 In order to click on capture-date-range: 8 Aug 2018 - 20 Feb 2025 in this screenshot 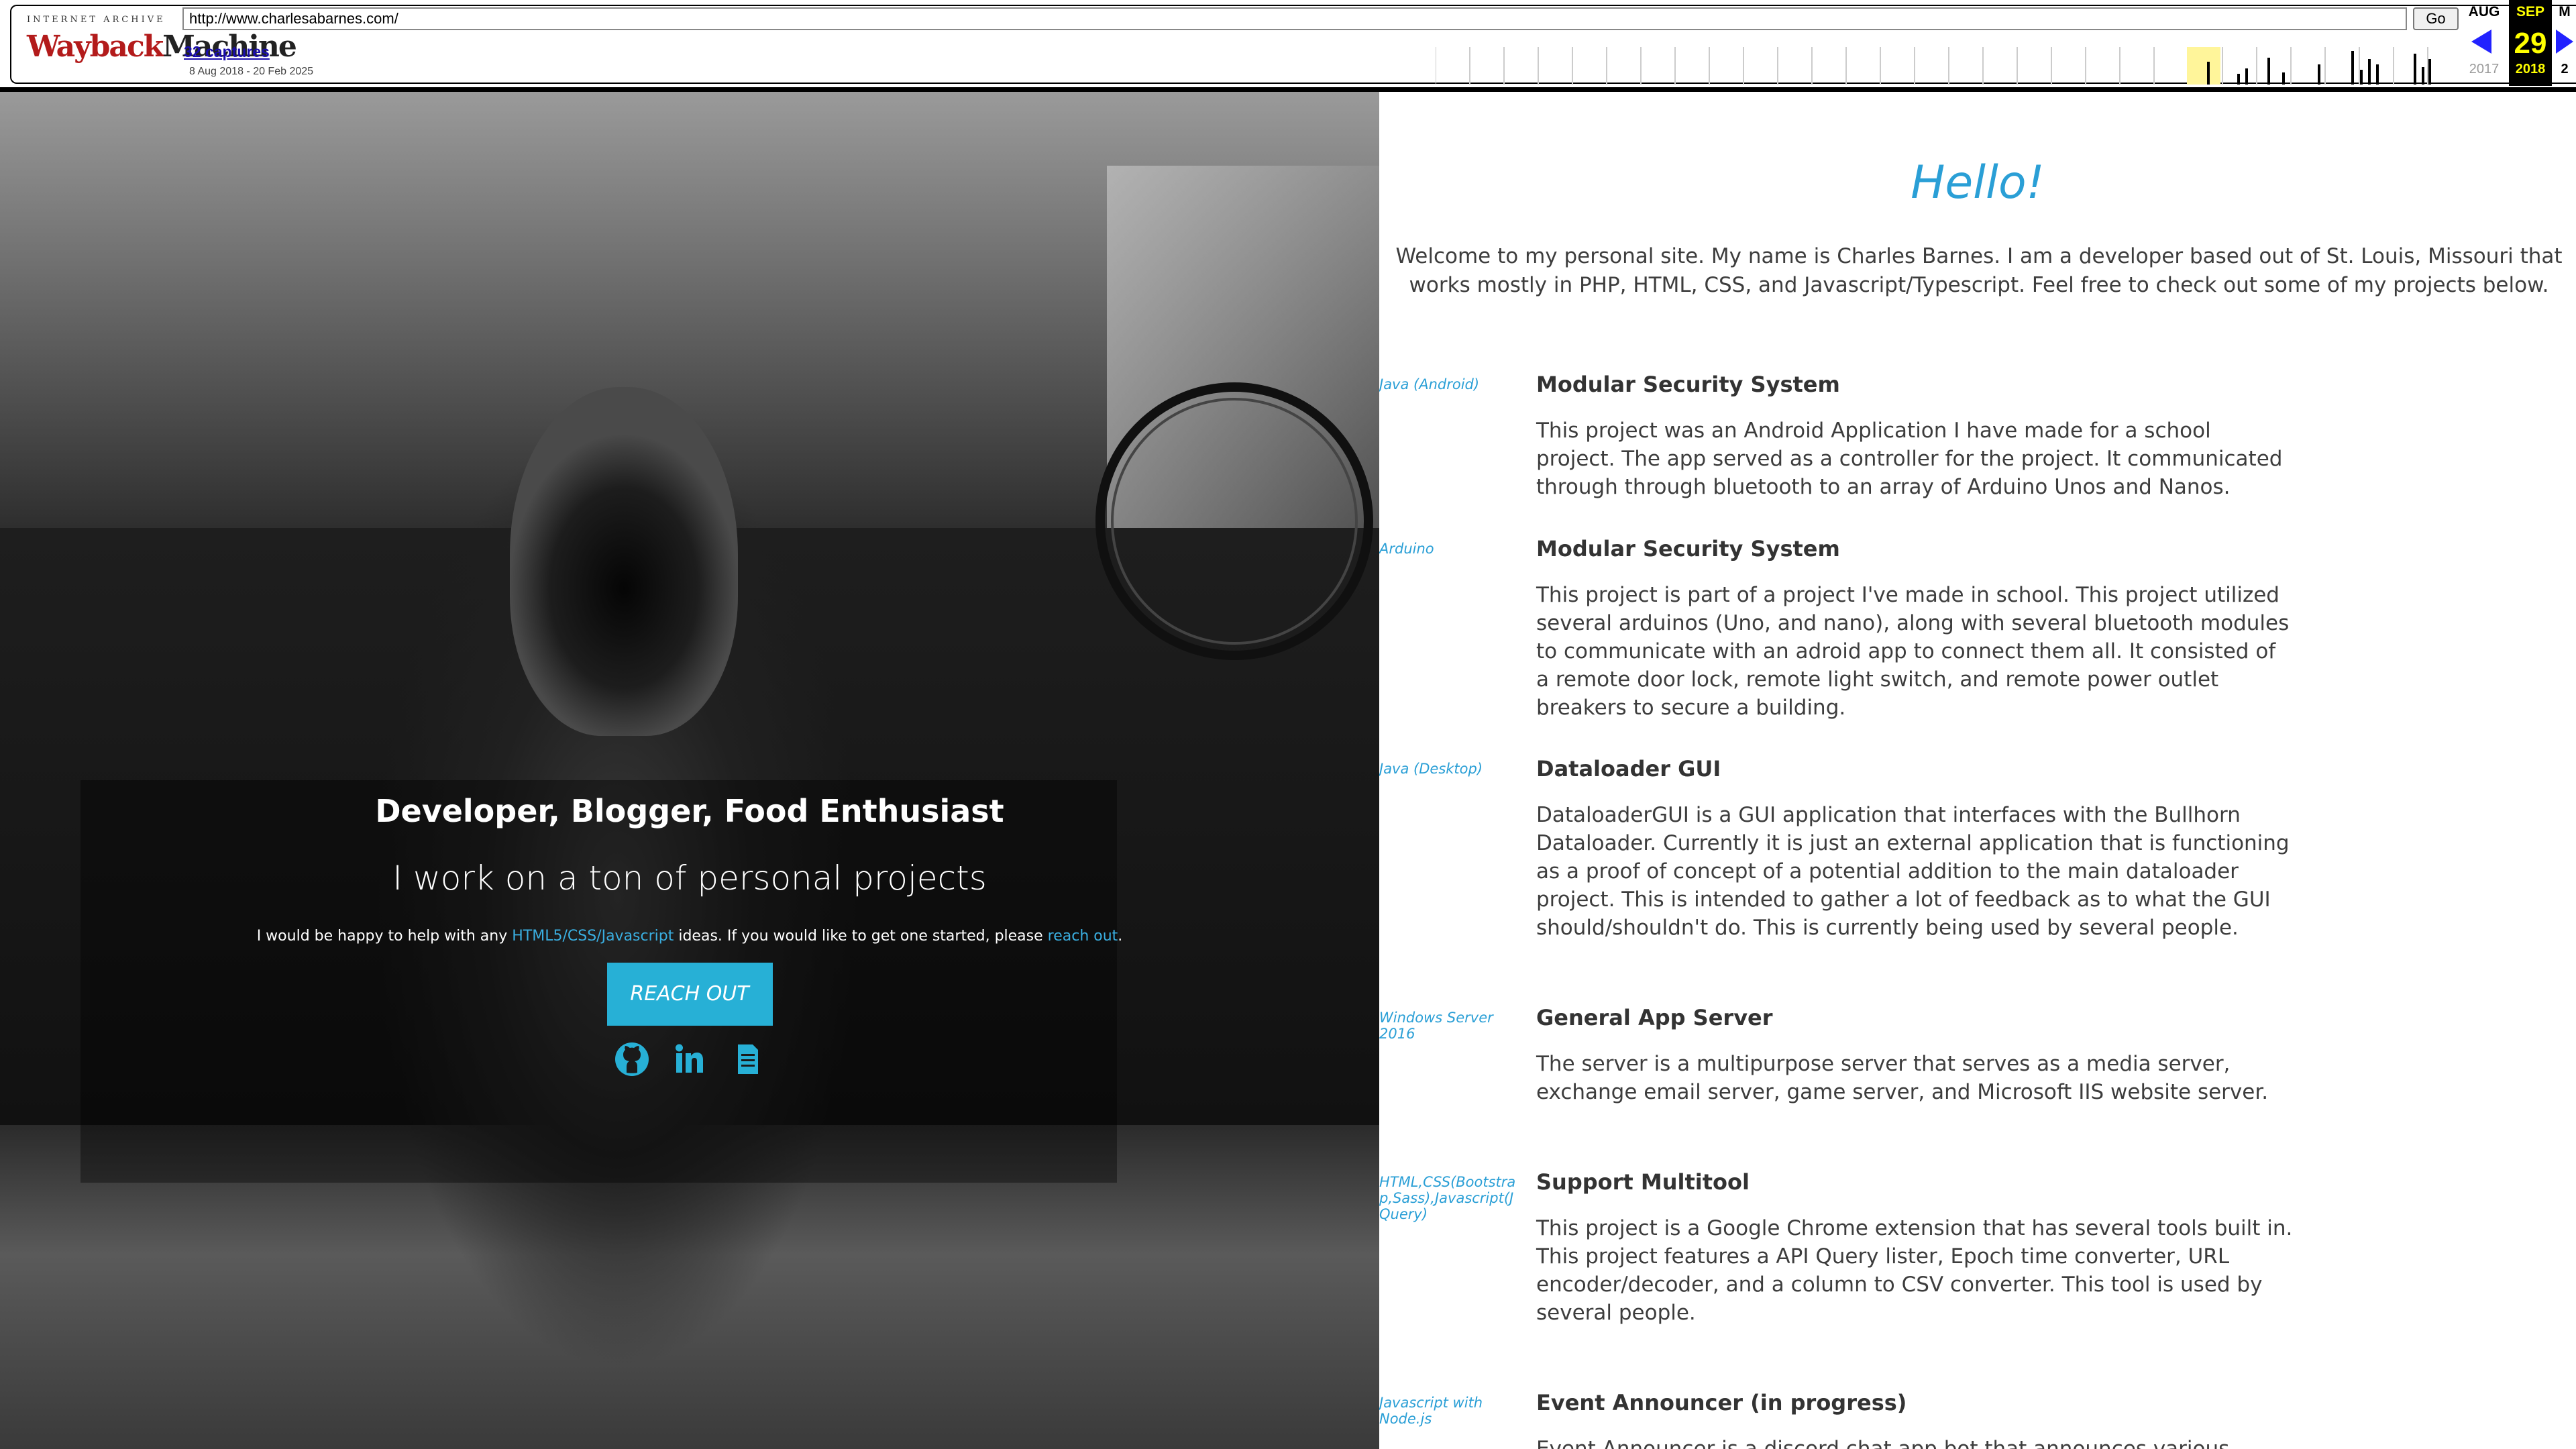, I will do `click(251, 71)`.